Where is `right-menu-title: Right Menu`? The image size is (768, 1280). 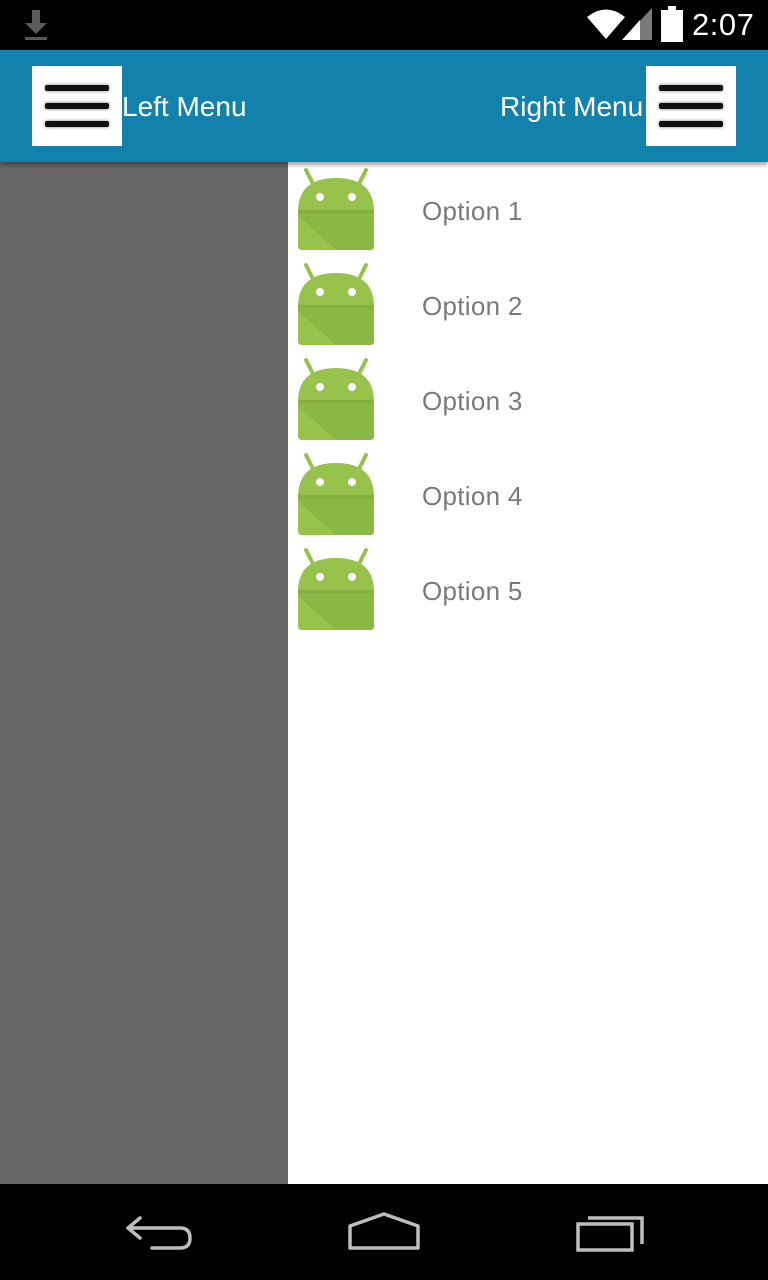 right-menu-title: Right Menu is located at coordinates (571, 107).